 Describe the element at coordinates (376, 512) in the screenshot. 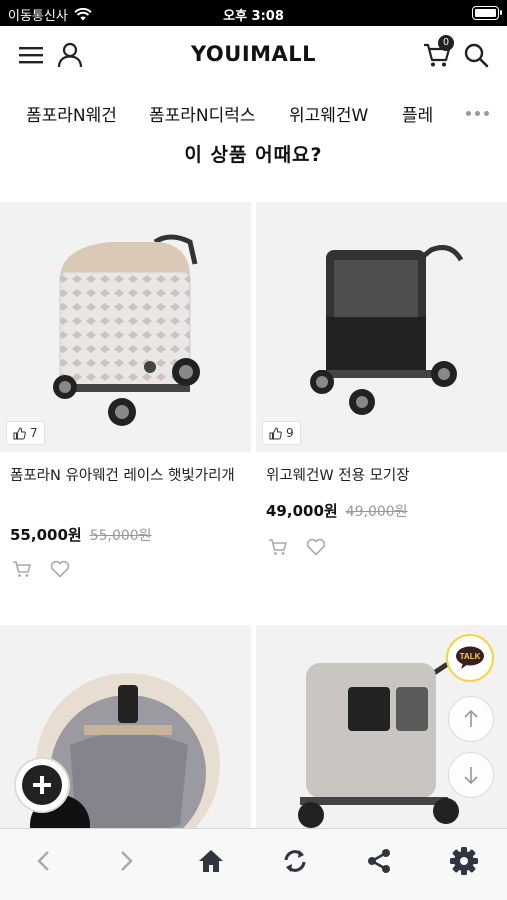

I see `original-price: 49,000원` at that location.